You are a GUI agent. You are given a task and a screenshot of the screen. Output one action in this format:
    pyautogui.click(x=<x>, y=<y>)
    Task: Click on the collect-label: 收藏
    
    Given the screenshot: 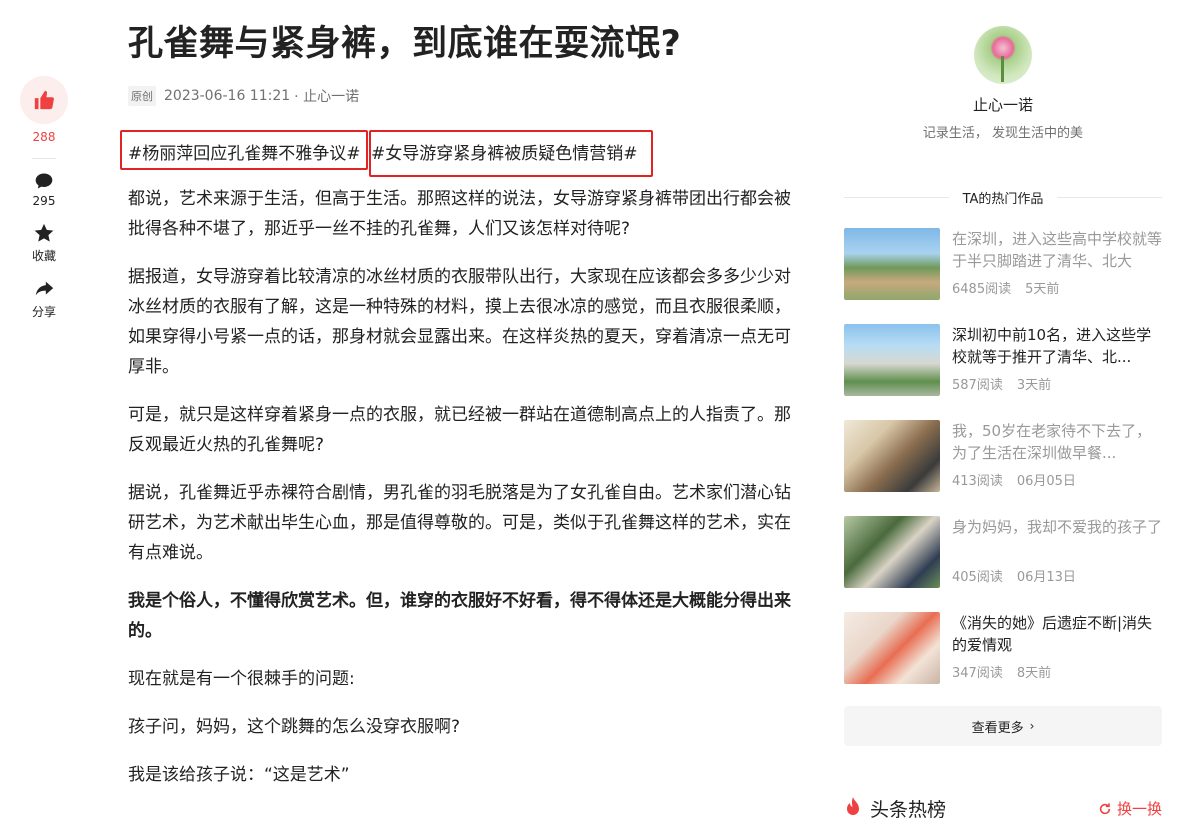 What is the action you would take?
    pyautogui.click(x=43, y=256)
    